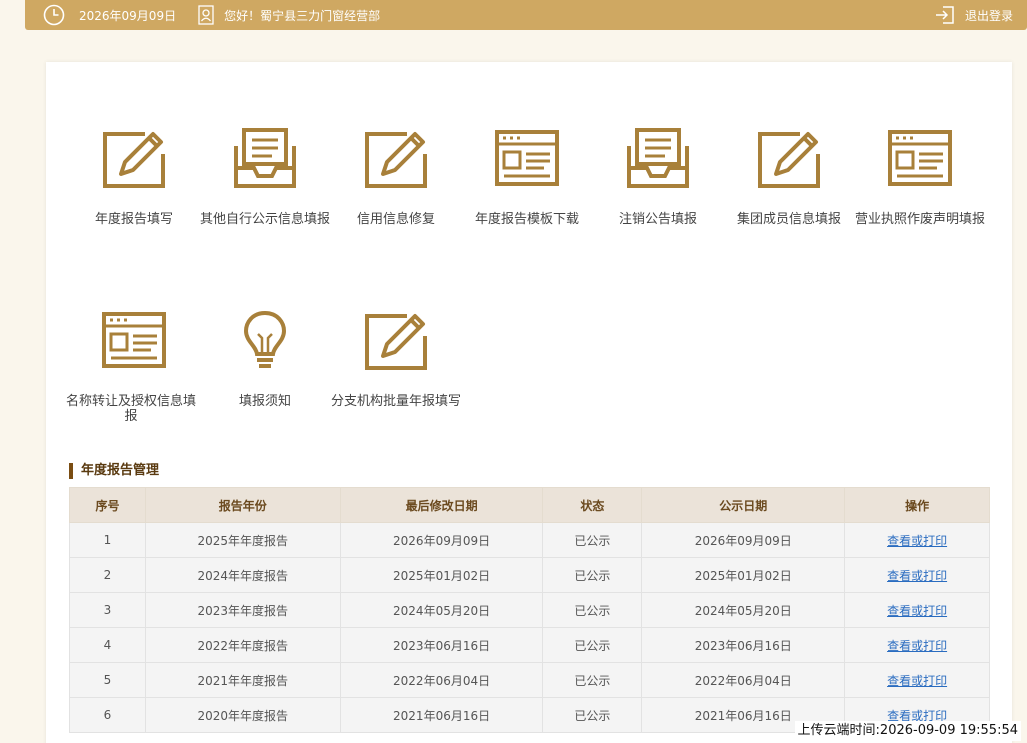 This screenshot has width=1027, height=743. I want to click on table-cell: 2, so click(107, 575).